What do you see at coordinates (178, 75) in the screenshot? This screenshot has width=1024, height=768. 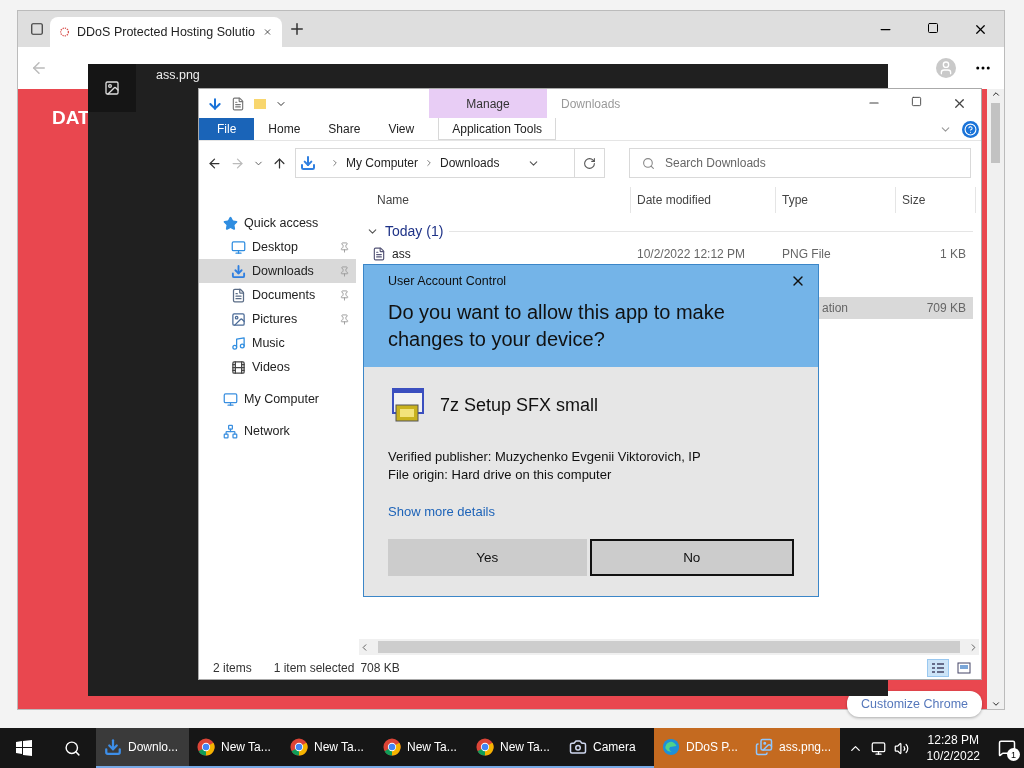 I see `window-title: ass.png` at bounding box center [178, 75].